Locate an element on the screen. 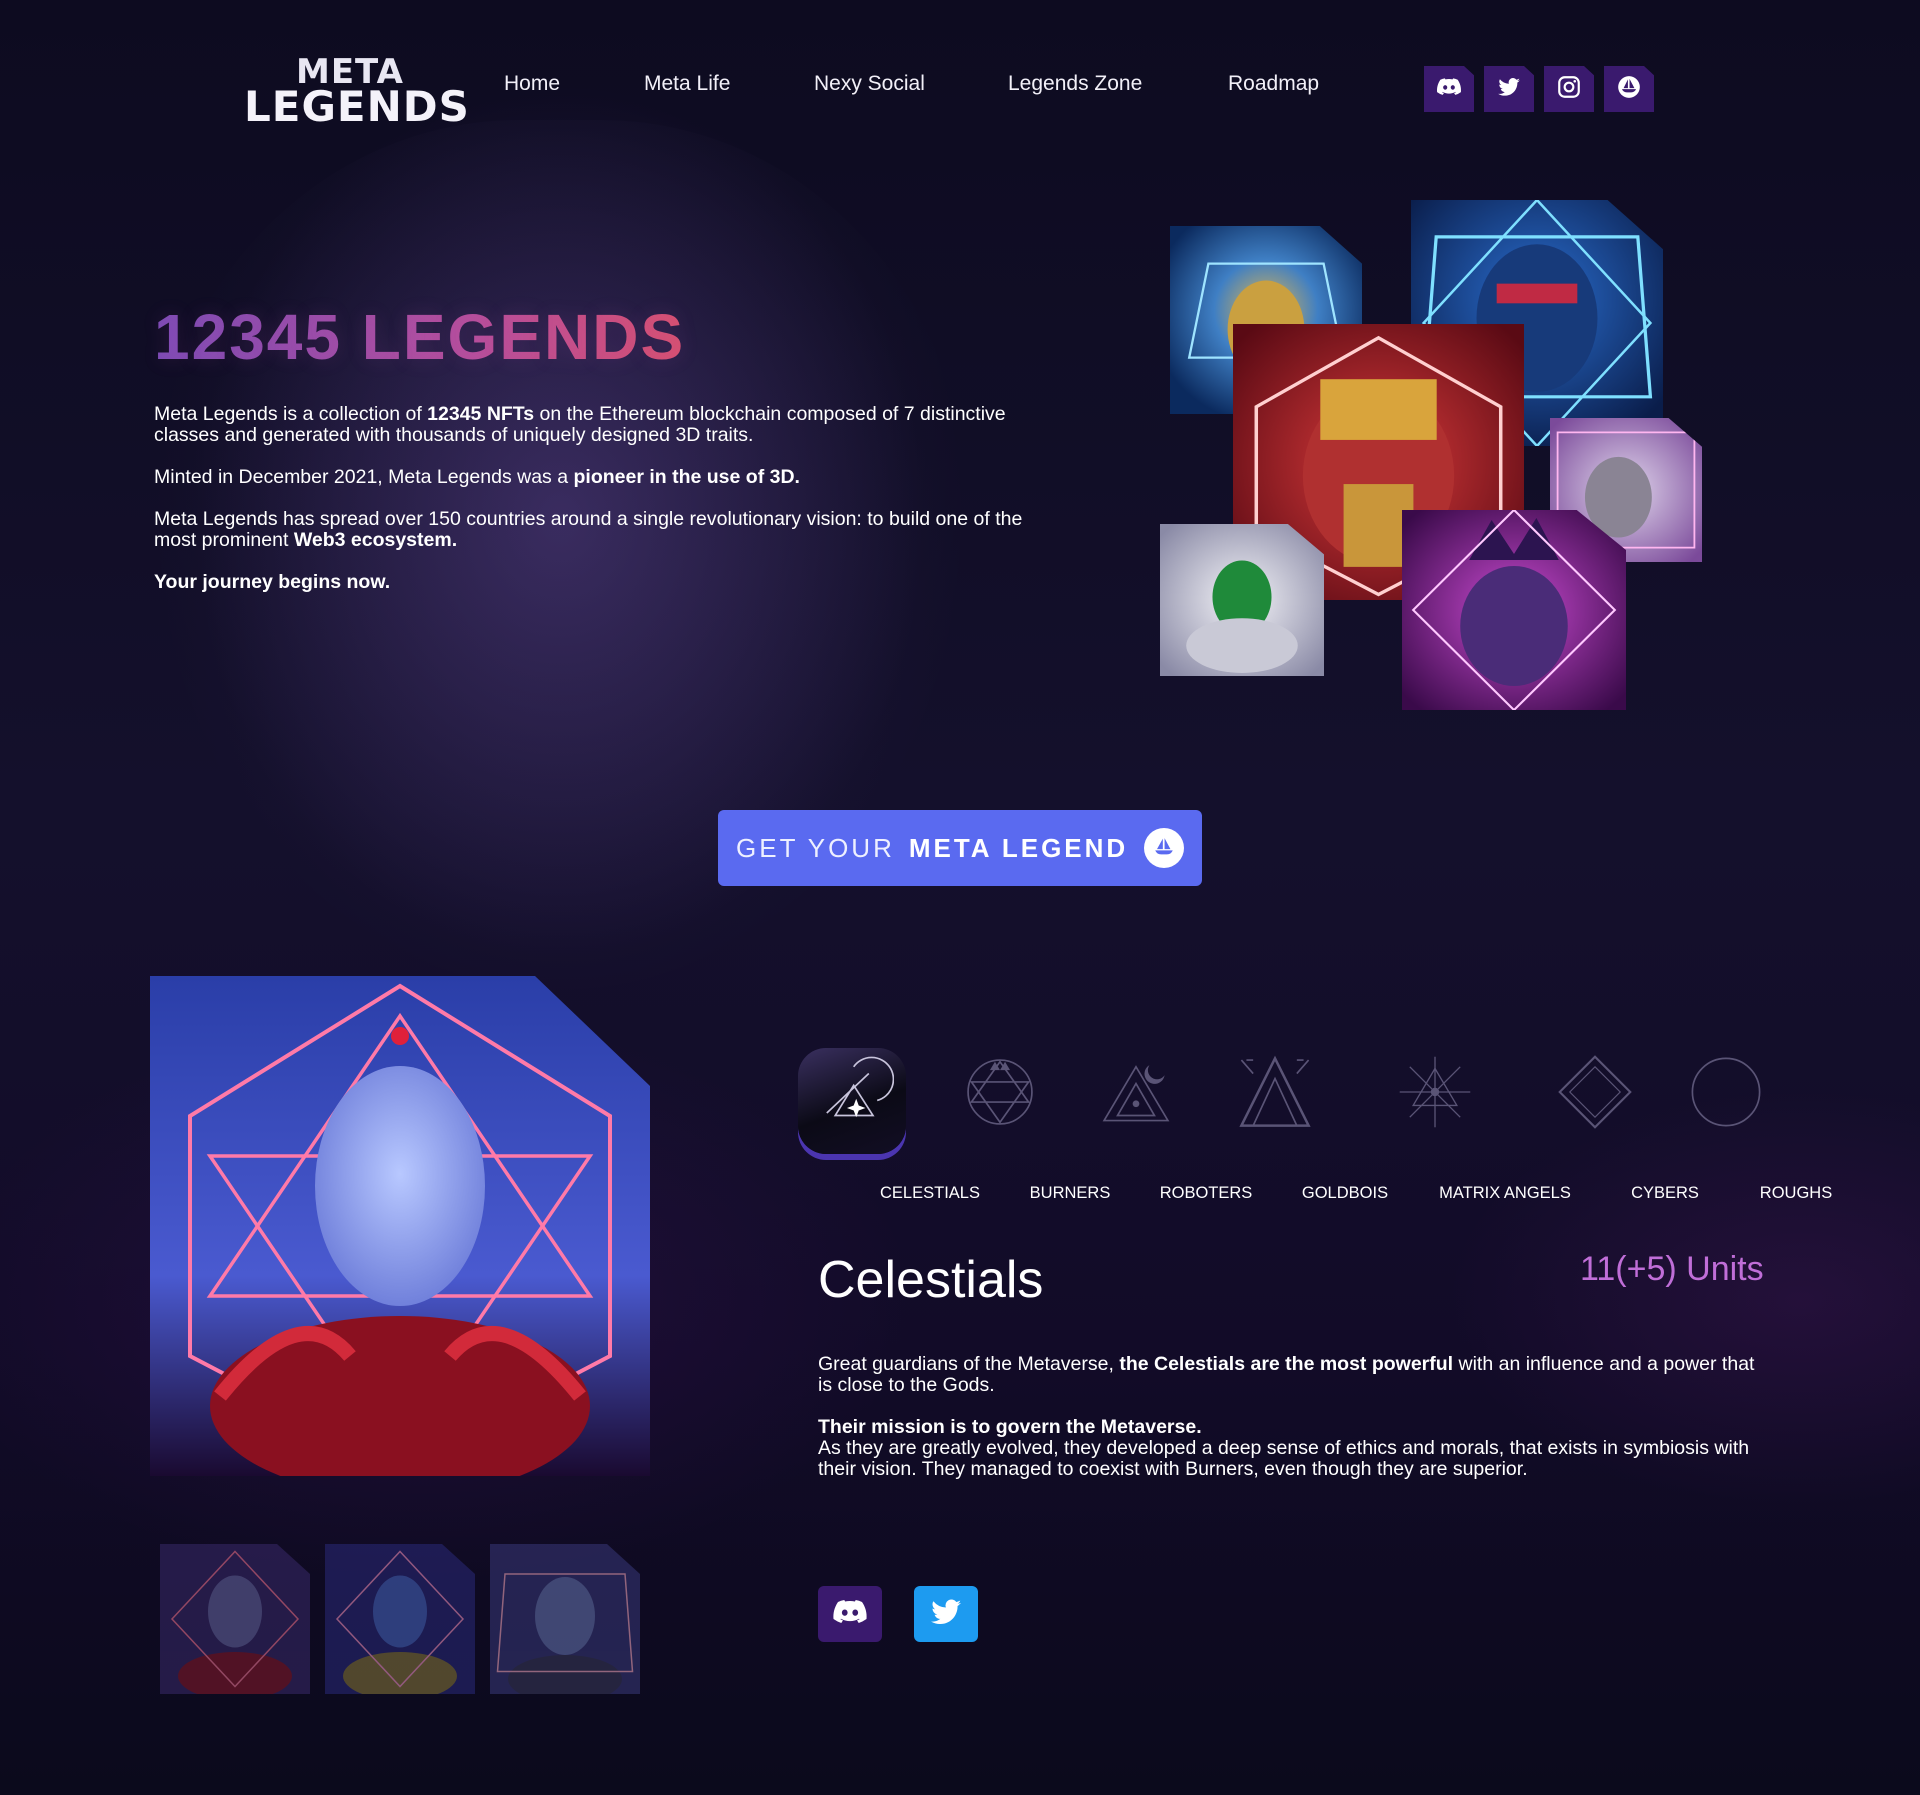 Image resolution: width=1920 pixels, height=1795 pixels. nav-meta-life: Meta Life is located at coordinates (687, 84).